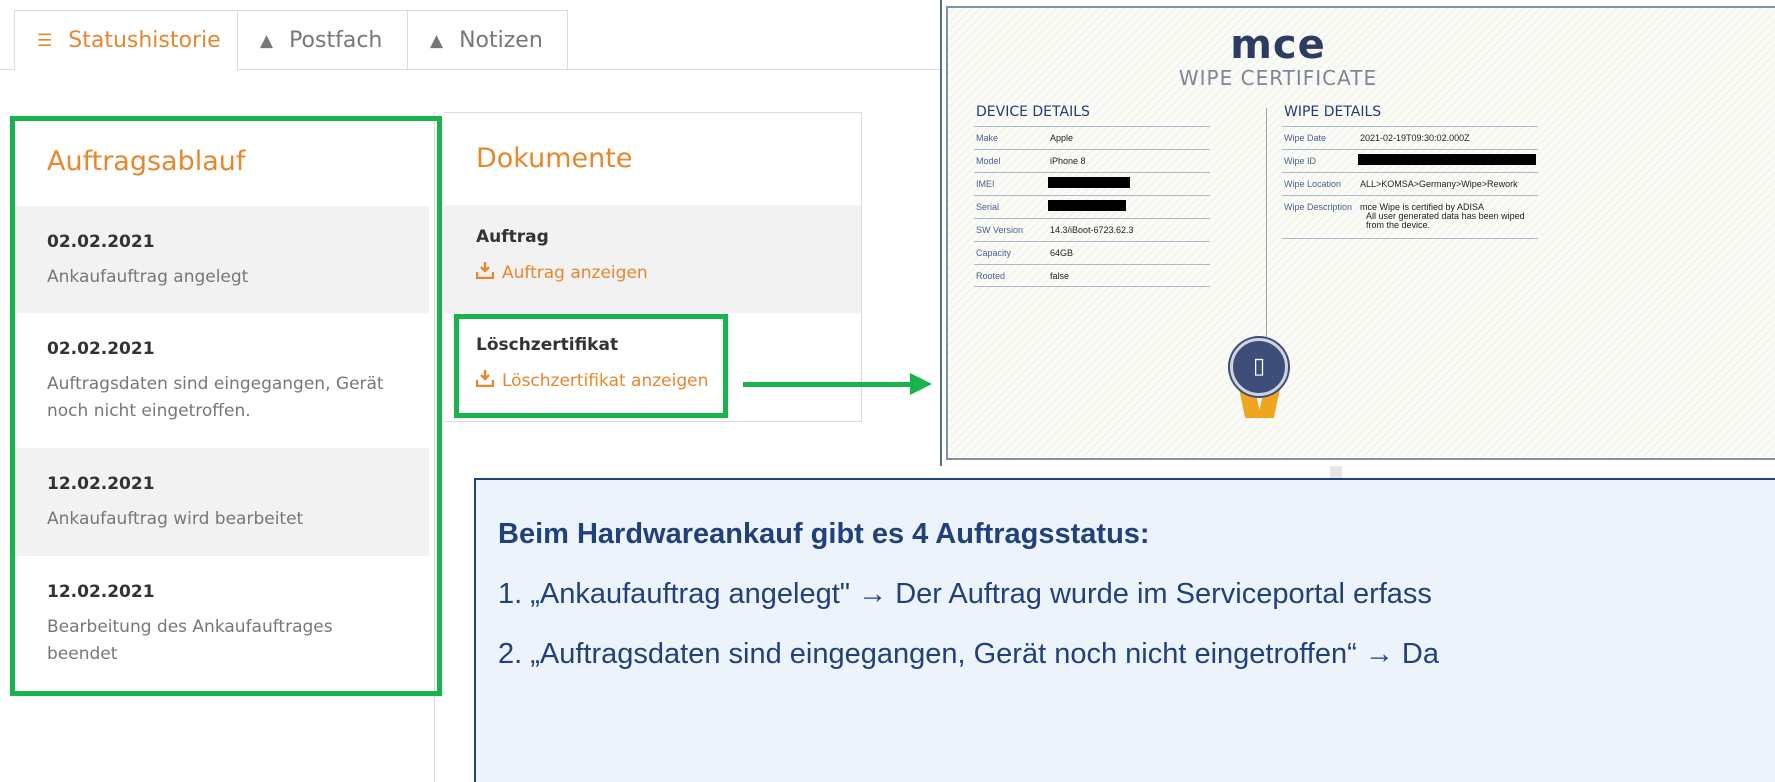 The height and width of the screenshot is (782, 1775). What do you see at coordinates (991, 276) in the screenshot?
I see `row-key: Rooted` at bounding box center [991, 276].